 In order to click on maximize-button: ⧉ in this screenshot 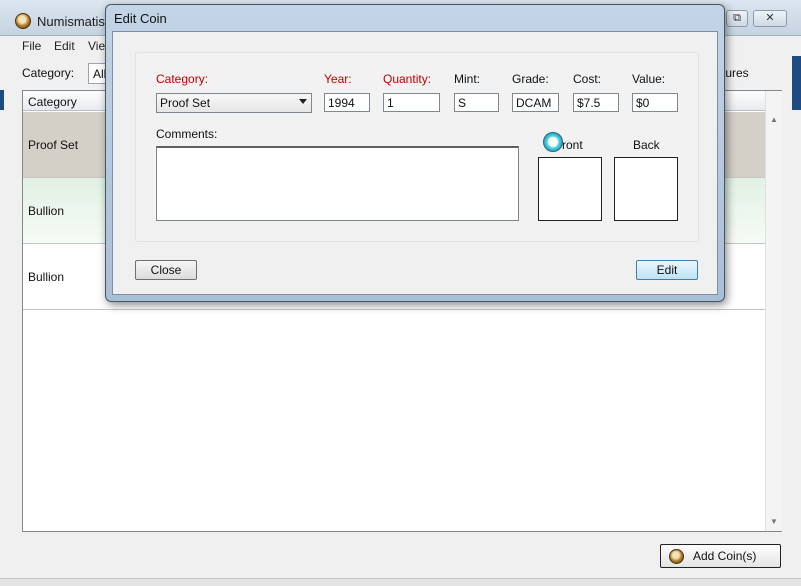, I will do `click(737, 18)`.